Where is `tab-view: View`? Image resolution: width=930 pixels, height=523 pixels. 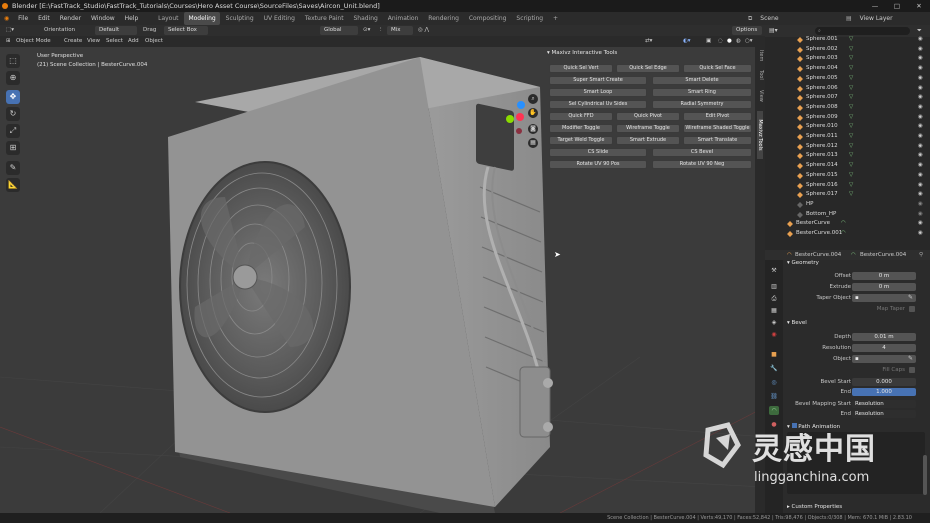
tab-view: View is located at coordinates (761, 100).